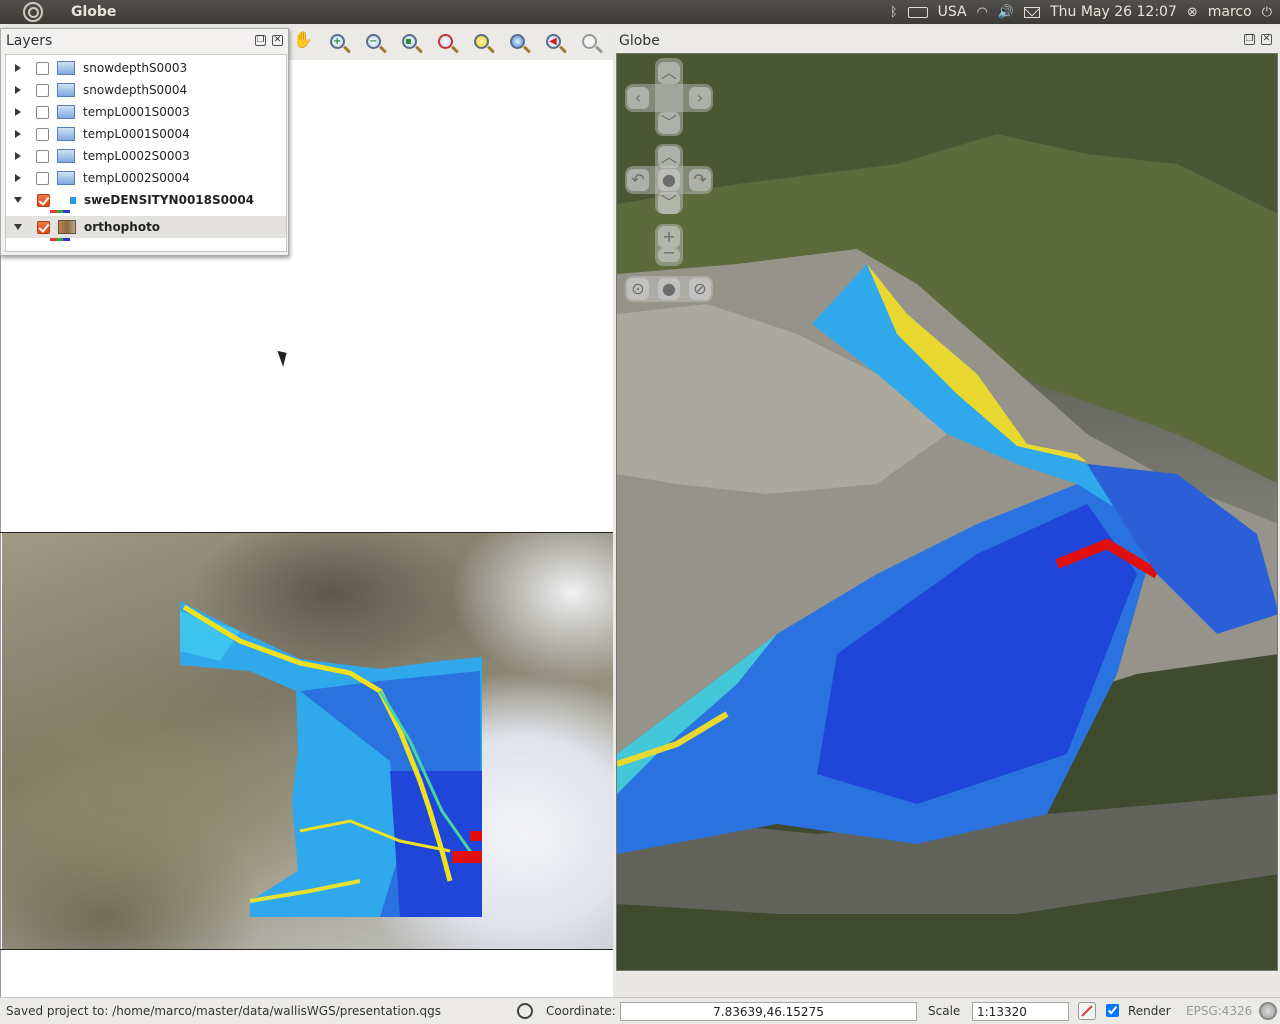 The height and width of the screenshot is (1024, 1280). Describe the element at coordinates (700, 180) in the screenshot. I see `rotate-right-icon: ↷` at that location.